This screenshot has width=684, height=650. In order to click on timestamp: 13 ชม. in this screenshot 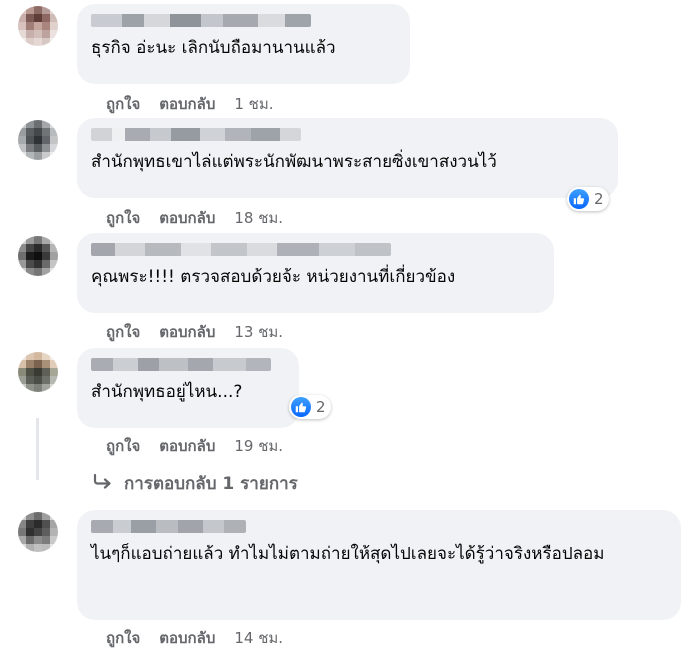, I will do `click(258, 332)`.